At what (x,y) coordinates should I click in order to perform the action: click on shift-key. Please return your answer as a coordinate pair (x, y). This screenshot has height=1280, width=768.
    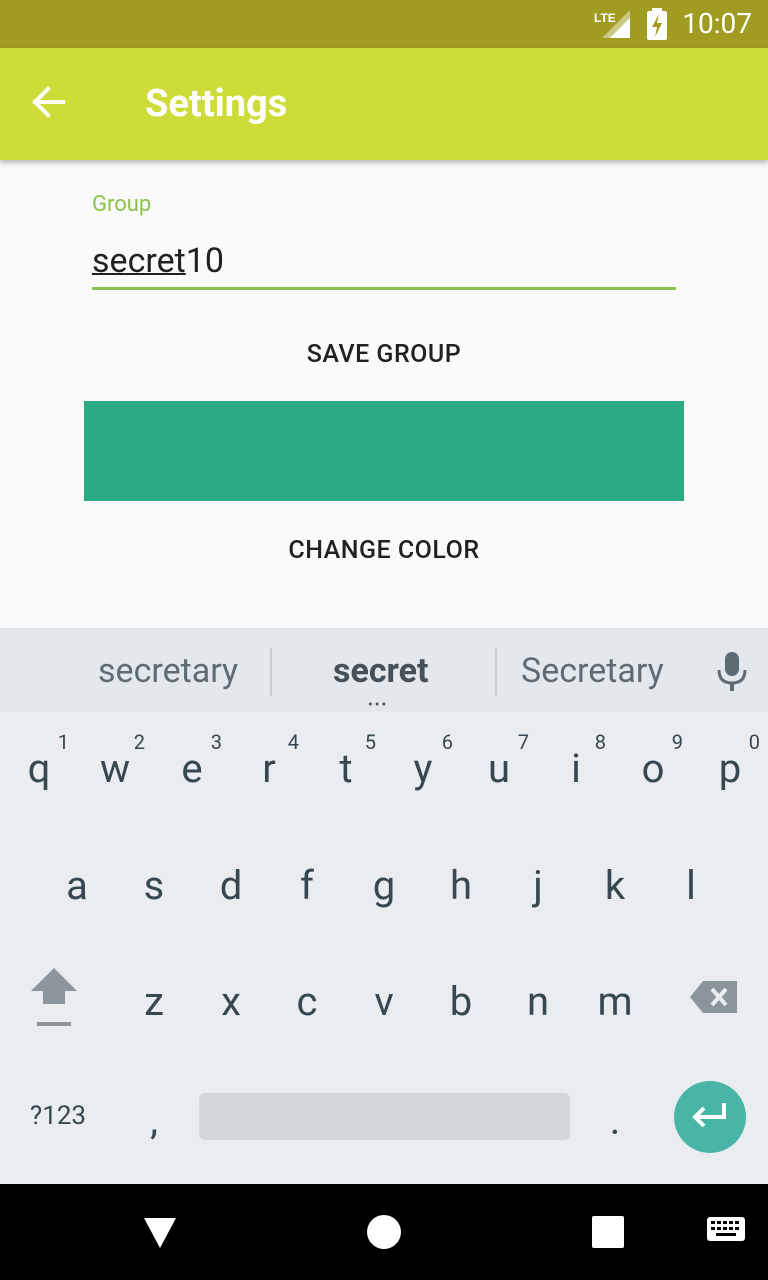
    Looking at the image, I should click on (54, 1001).